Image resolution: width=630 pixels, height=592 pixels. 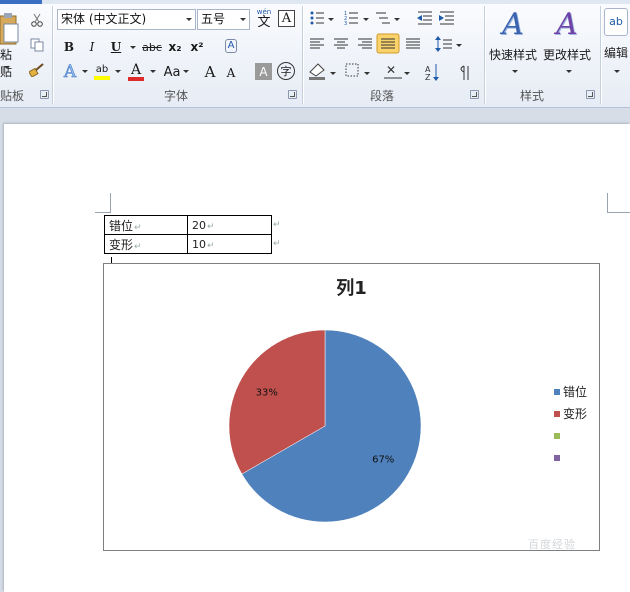 What do you see at coordinates (146, 244) in the screenshot?
I see `table-cell: 变形↵` at bounding box center [146, 244].